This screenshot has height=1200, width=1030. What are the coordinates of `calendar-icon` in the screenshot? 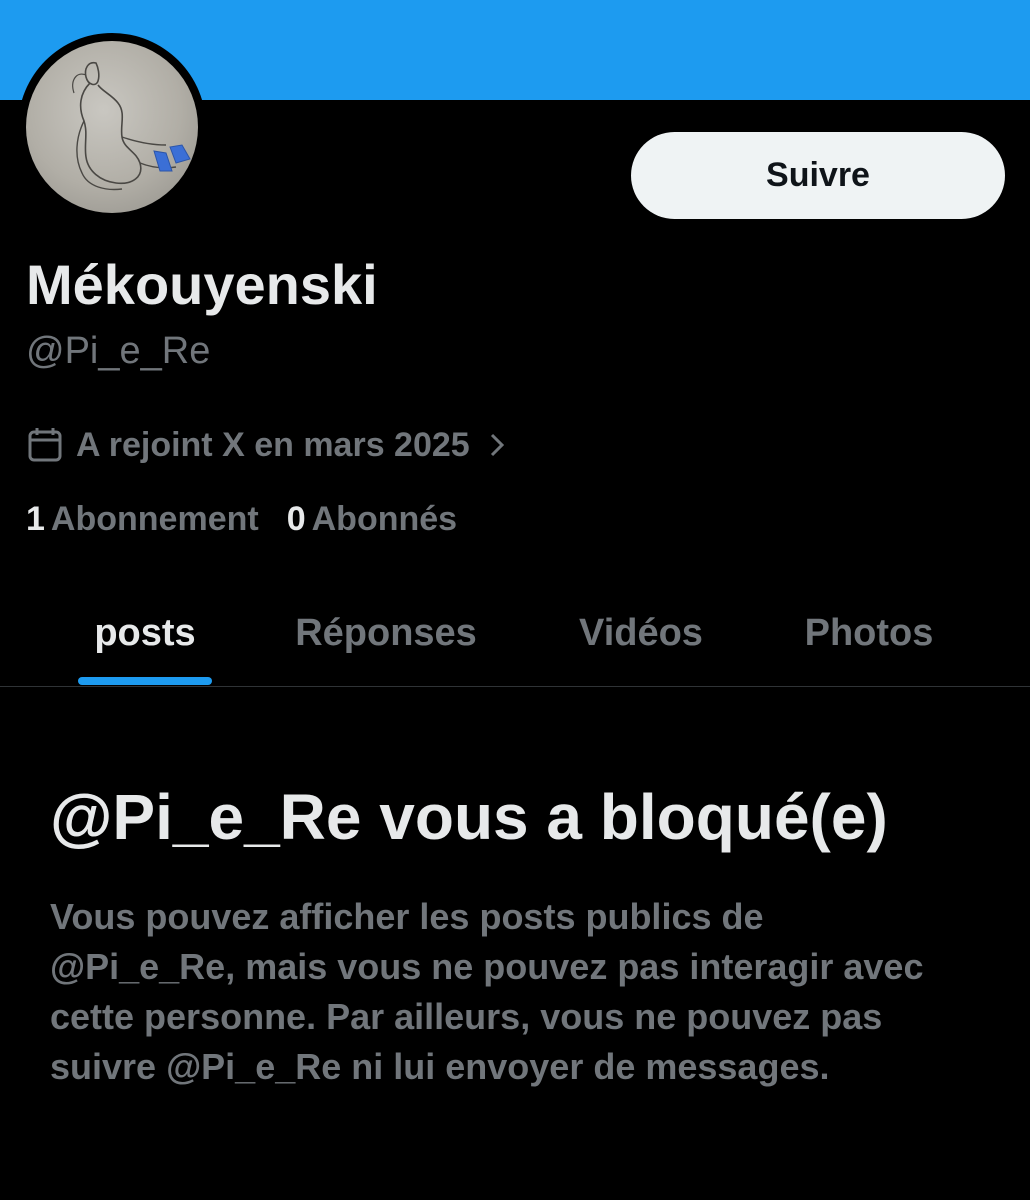 It's located at (45, 445).